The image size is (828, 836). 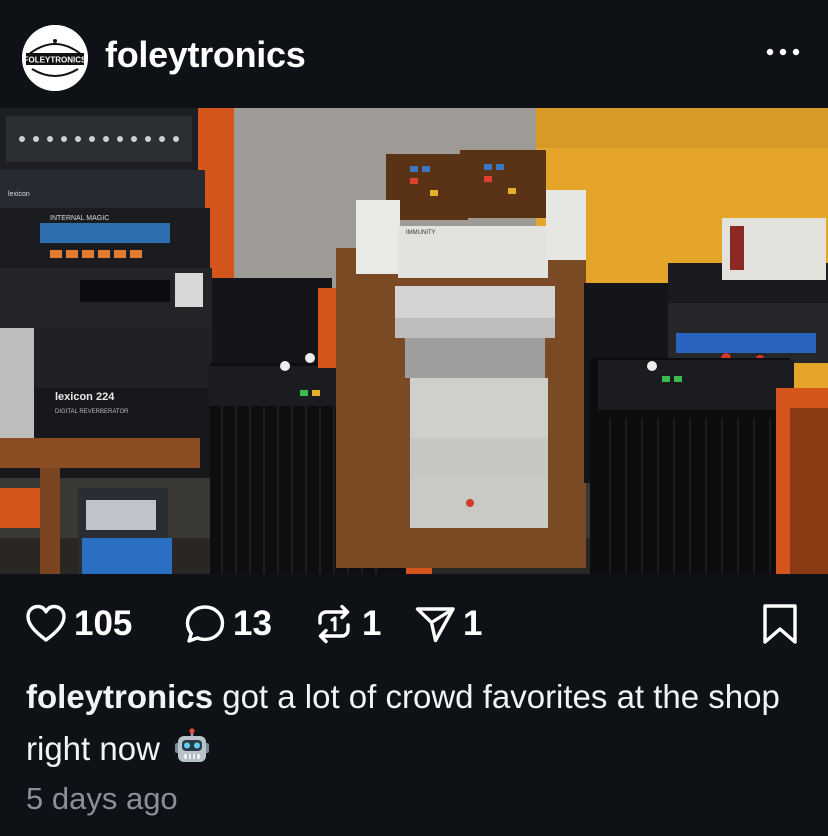 What do you see at coordinates (19, 194) in the screenshot?
I see `photo-label-lexicon: lexicon` at bounding box center [19, 194].